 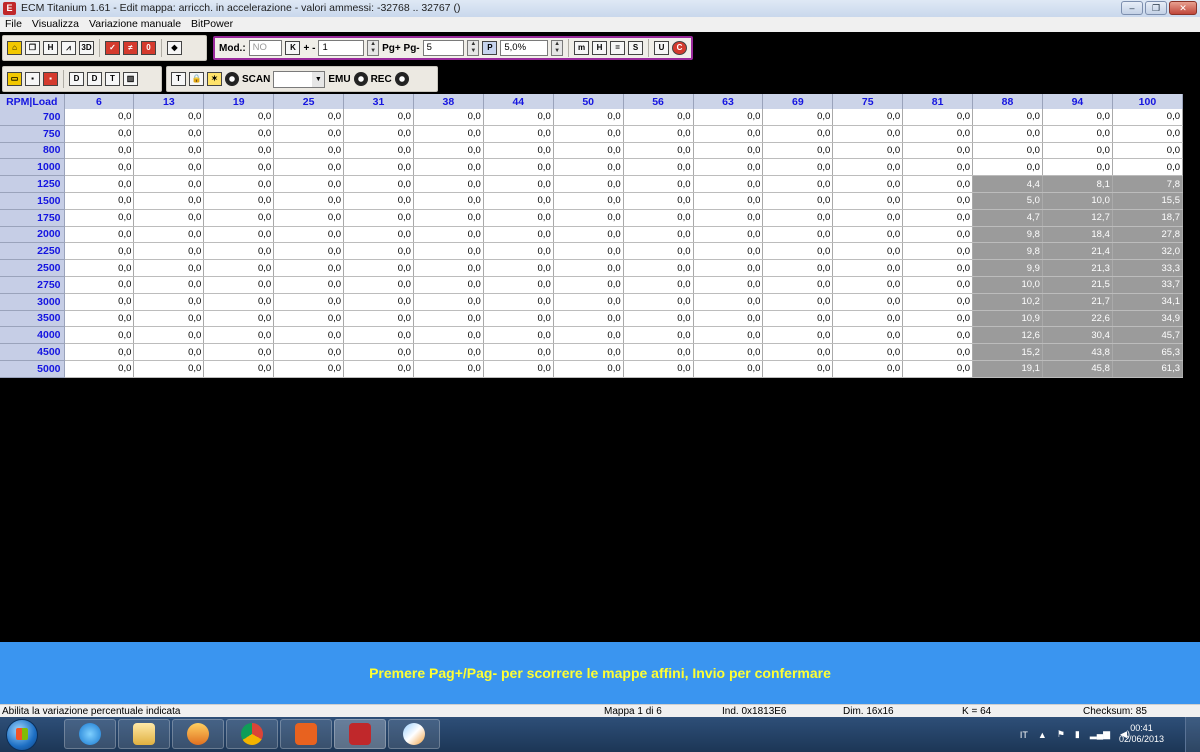 I want to click on map-cell: 12,6, so click(x=1007, y=335).